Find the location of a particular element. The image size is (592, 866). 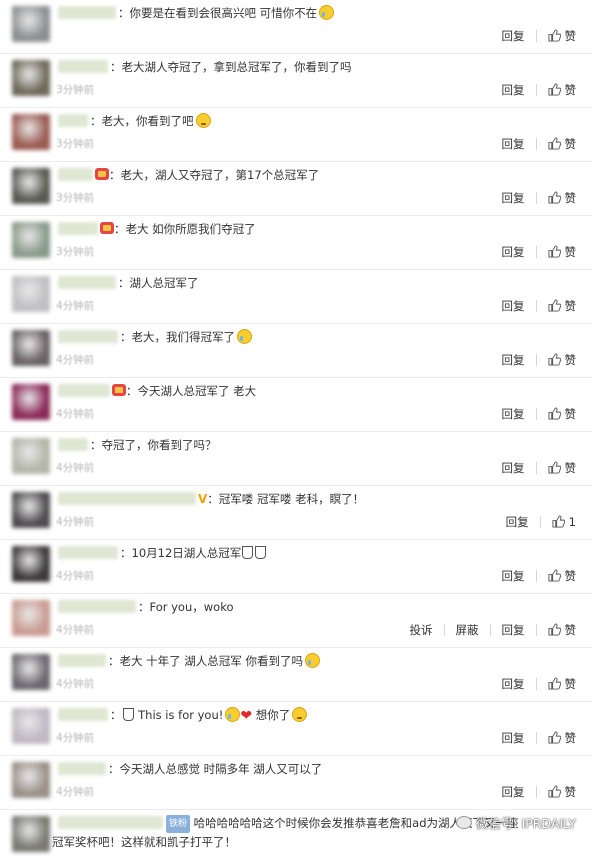

report-button: 投诉 is located at coordinates (421, 630).